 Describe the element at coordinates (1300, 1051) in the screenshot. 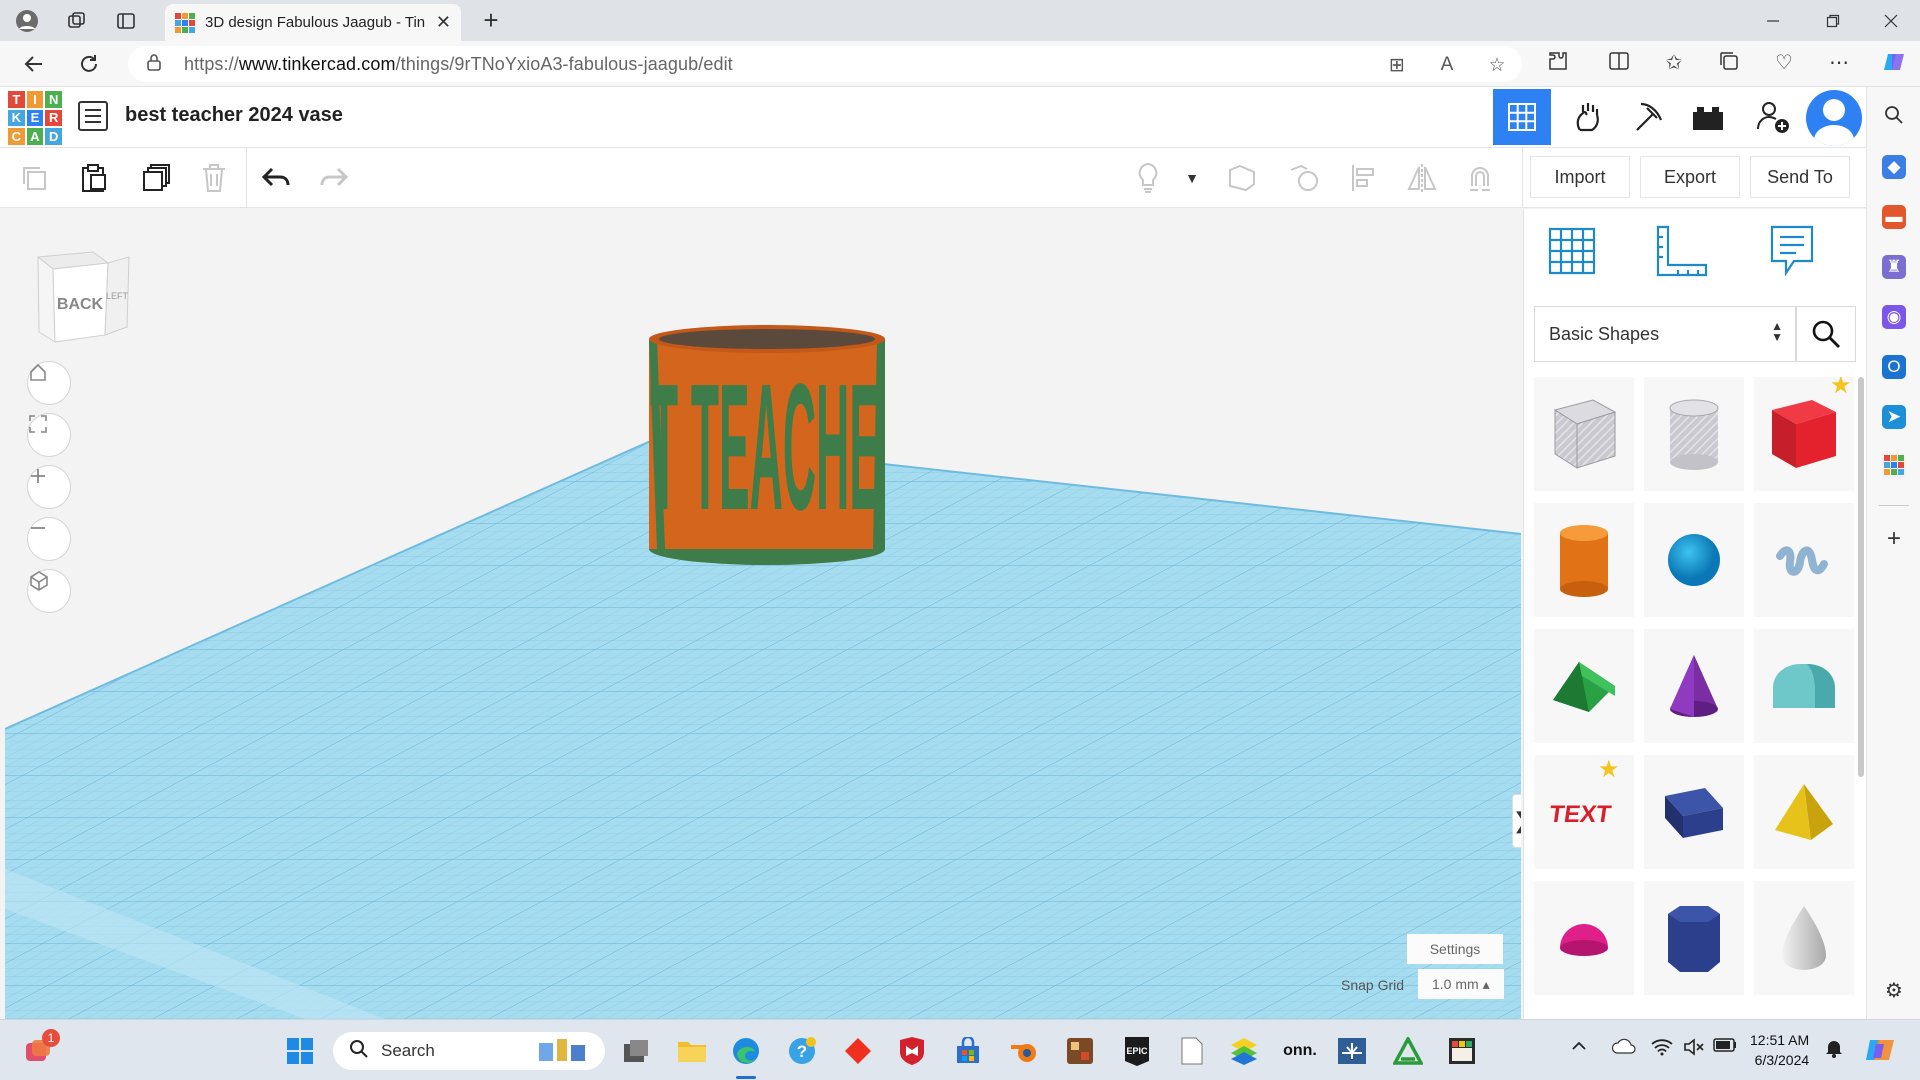

I see `onn-app-icon: onn.` at that location.